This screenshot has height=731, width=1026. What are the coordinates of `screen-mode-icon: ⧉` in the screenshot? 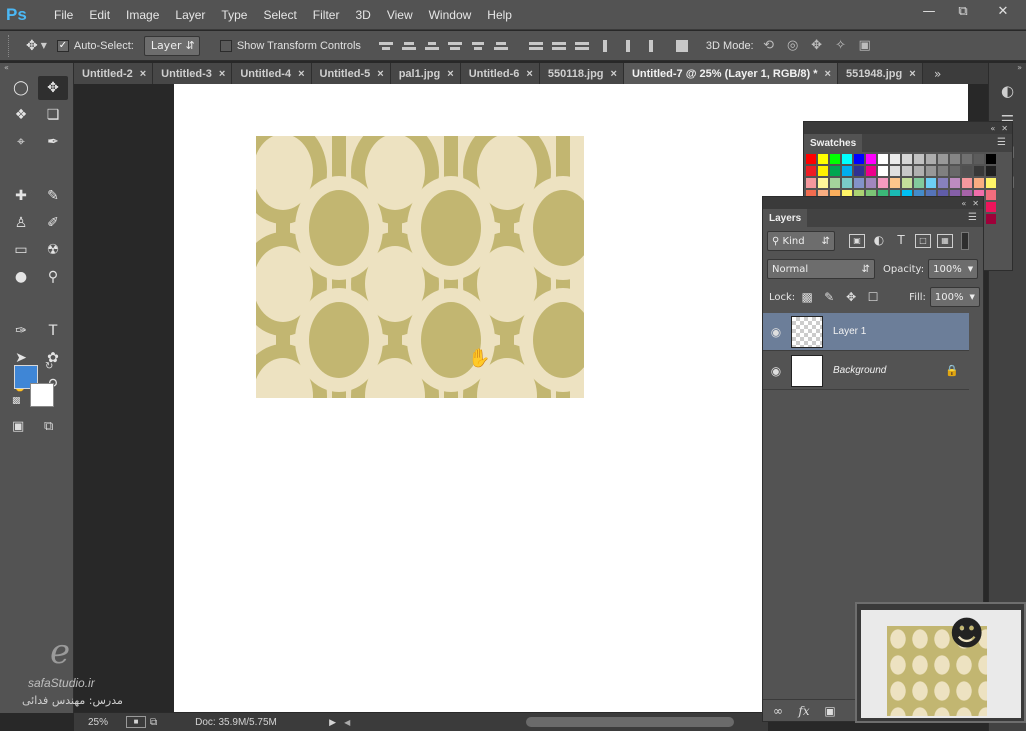 It's located at (48, 426).